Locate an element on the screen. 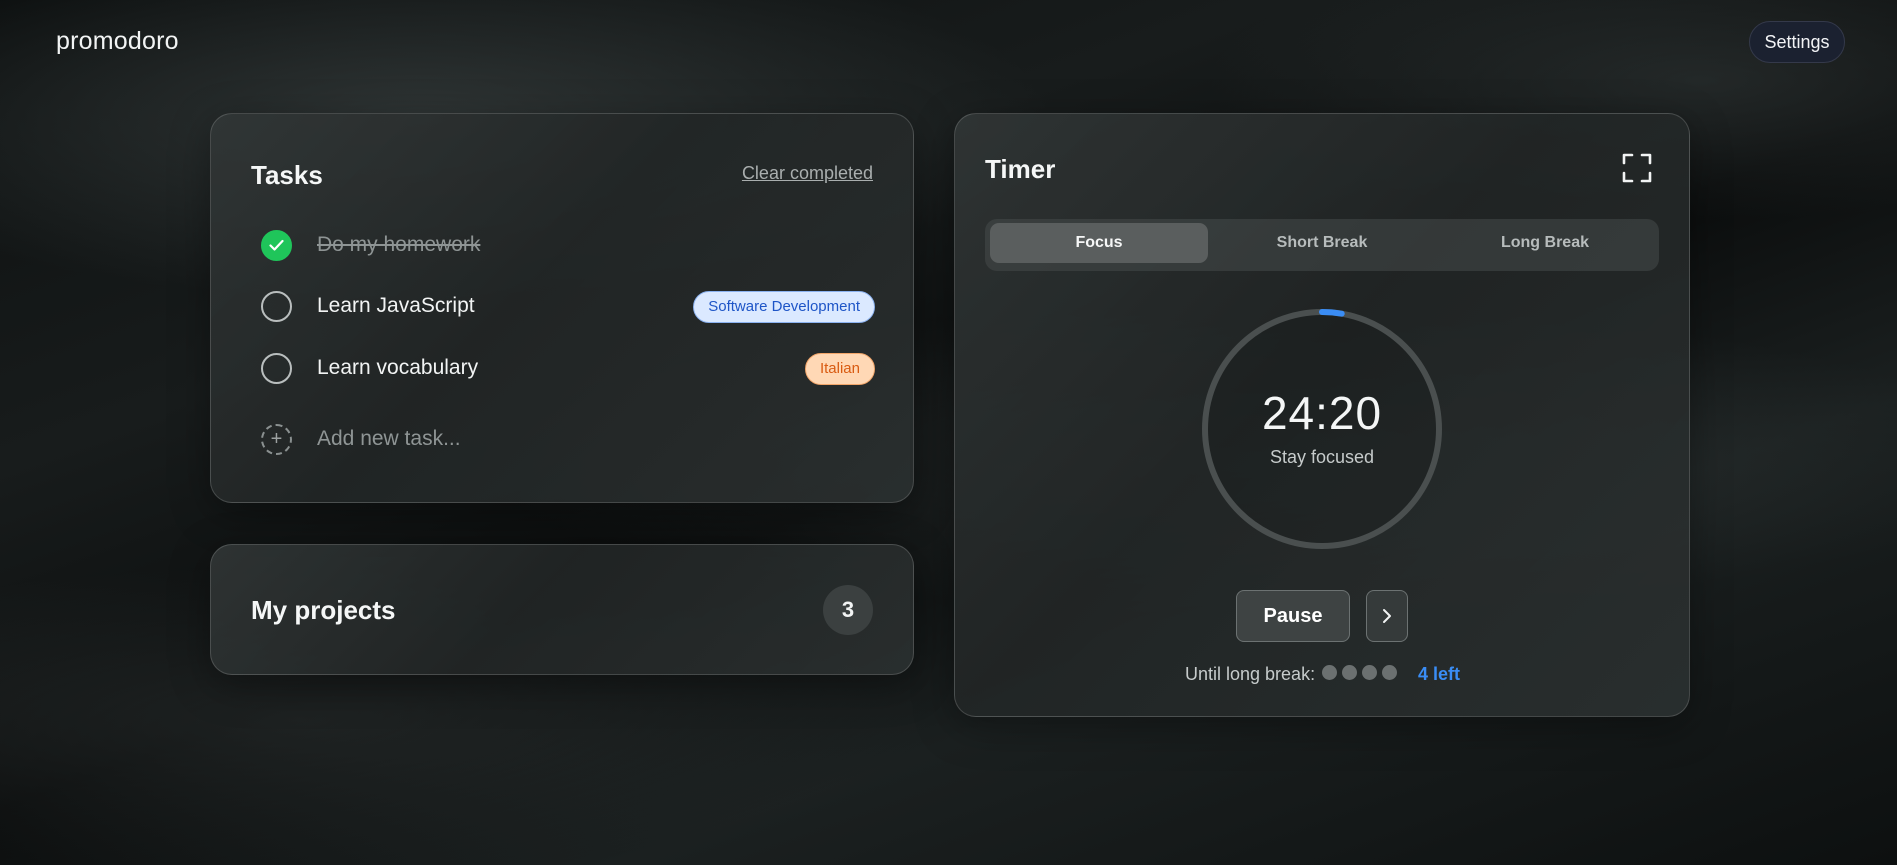 The width and height of the screenshot is (1897, 865). task-complete-checkbox is located at coordinates (276, 245).